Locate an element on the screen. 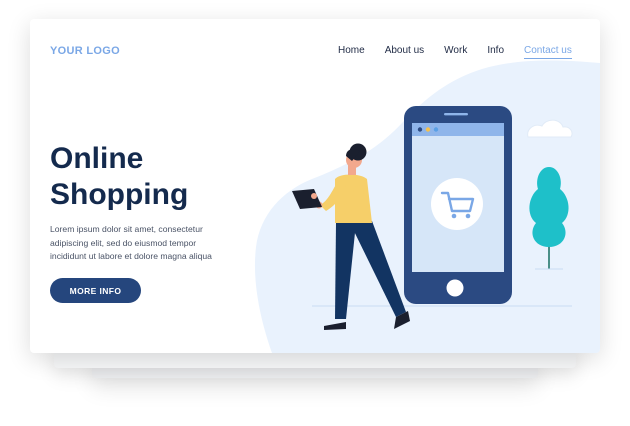 This screenshot has width=630, height=426. woman-holding-tablet is located at coordinates (351, 236).